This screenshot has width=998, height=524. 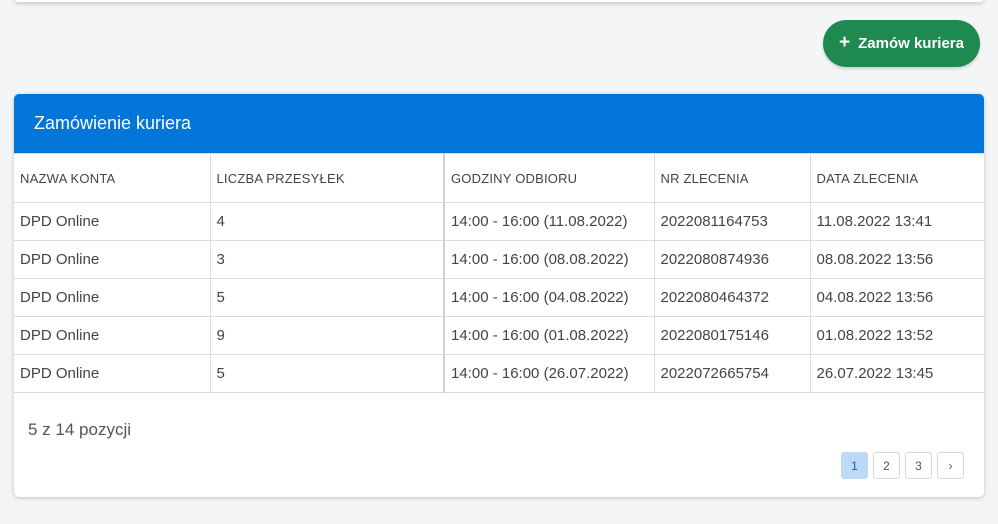 I want to click on cell-pickup-hours: 14:00 - 16:00 (11.08.2022), so click(x=549, y=221).